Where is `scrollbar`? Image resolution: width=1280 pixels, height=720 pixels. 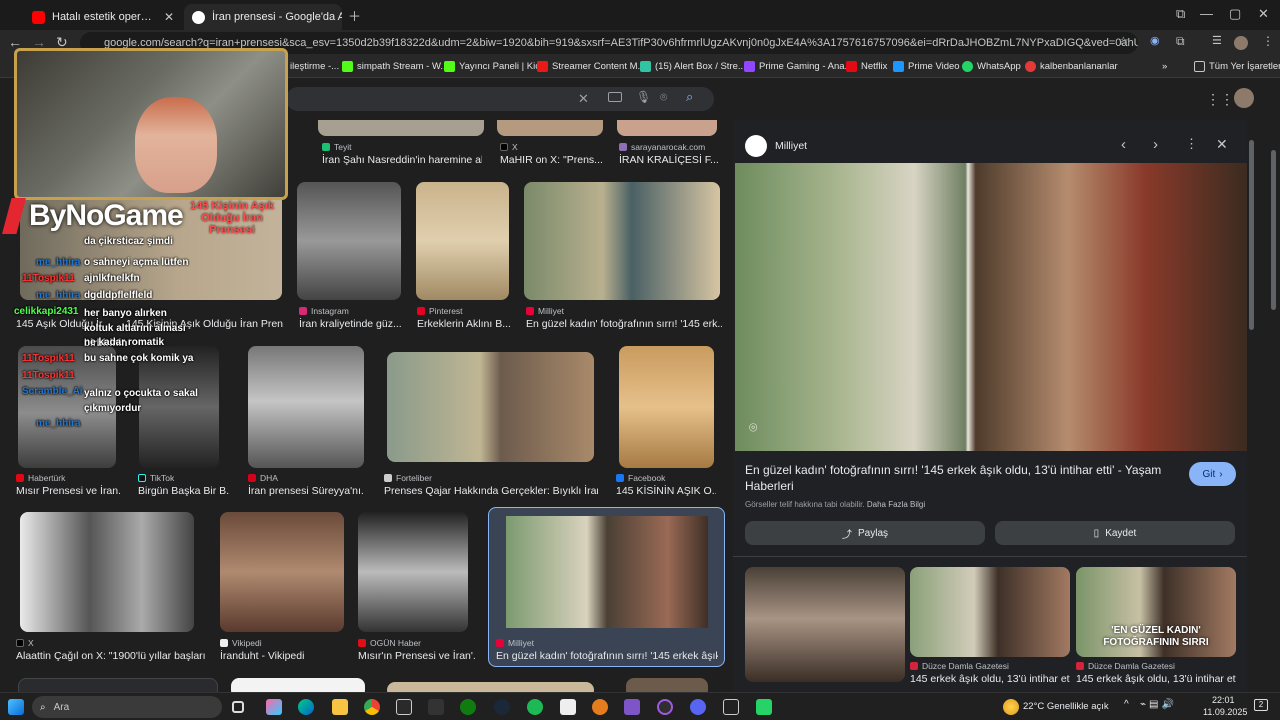 scrollbar is located at coordinates (1251, 235).